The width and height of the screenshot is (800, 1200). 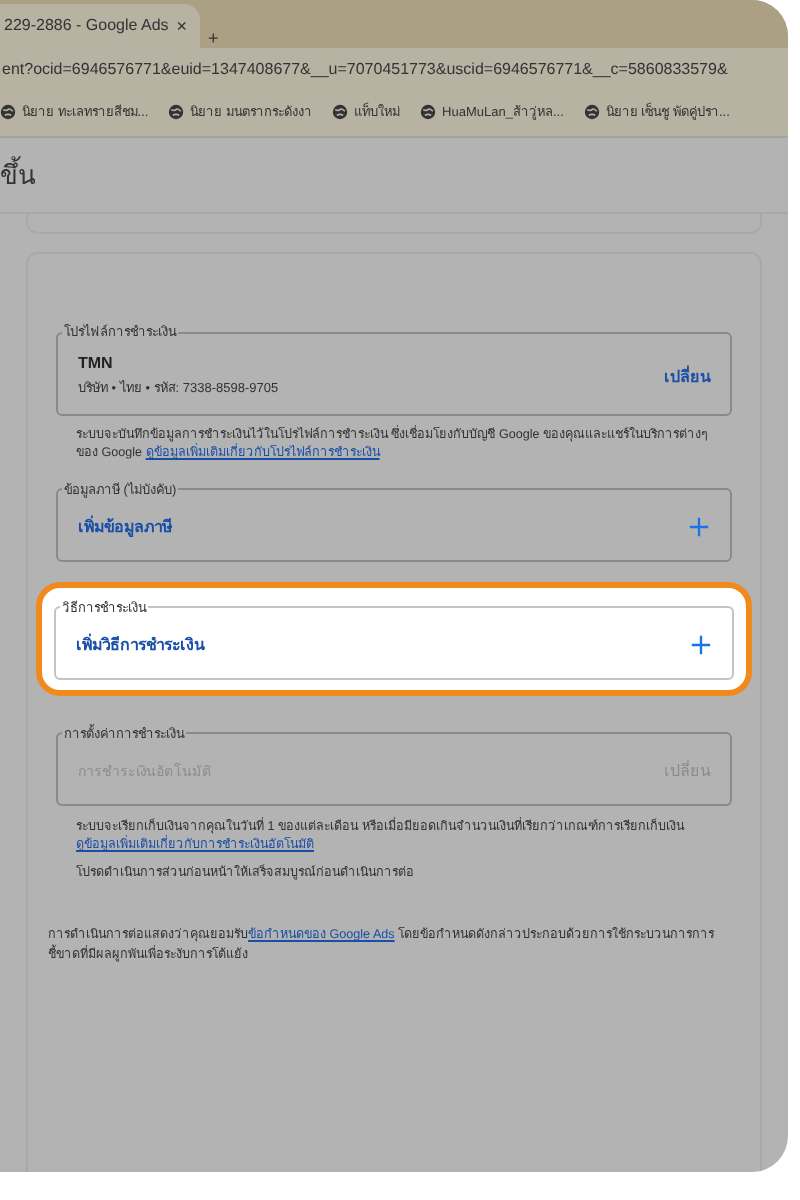 What do you see at coordinates (125, 526) in the screenshot?
I see `add-tax-info-button: เพิ่มข้อมูลภาษี` at bounding box center [125, 526].